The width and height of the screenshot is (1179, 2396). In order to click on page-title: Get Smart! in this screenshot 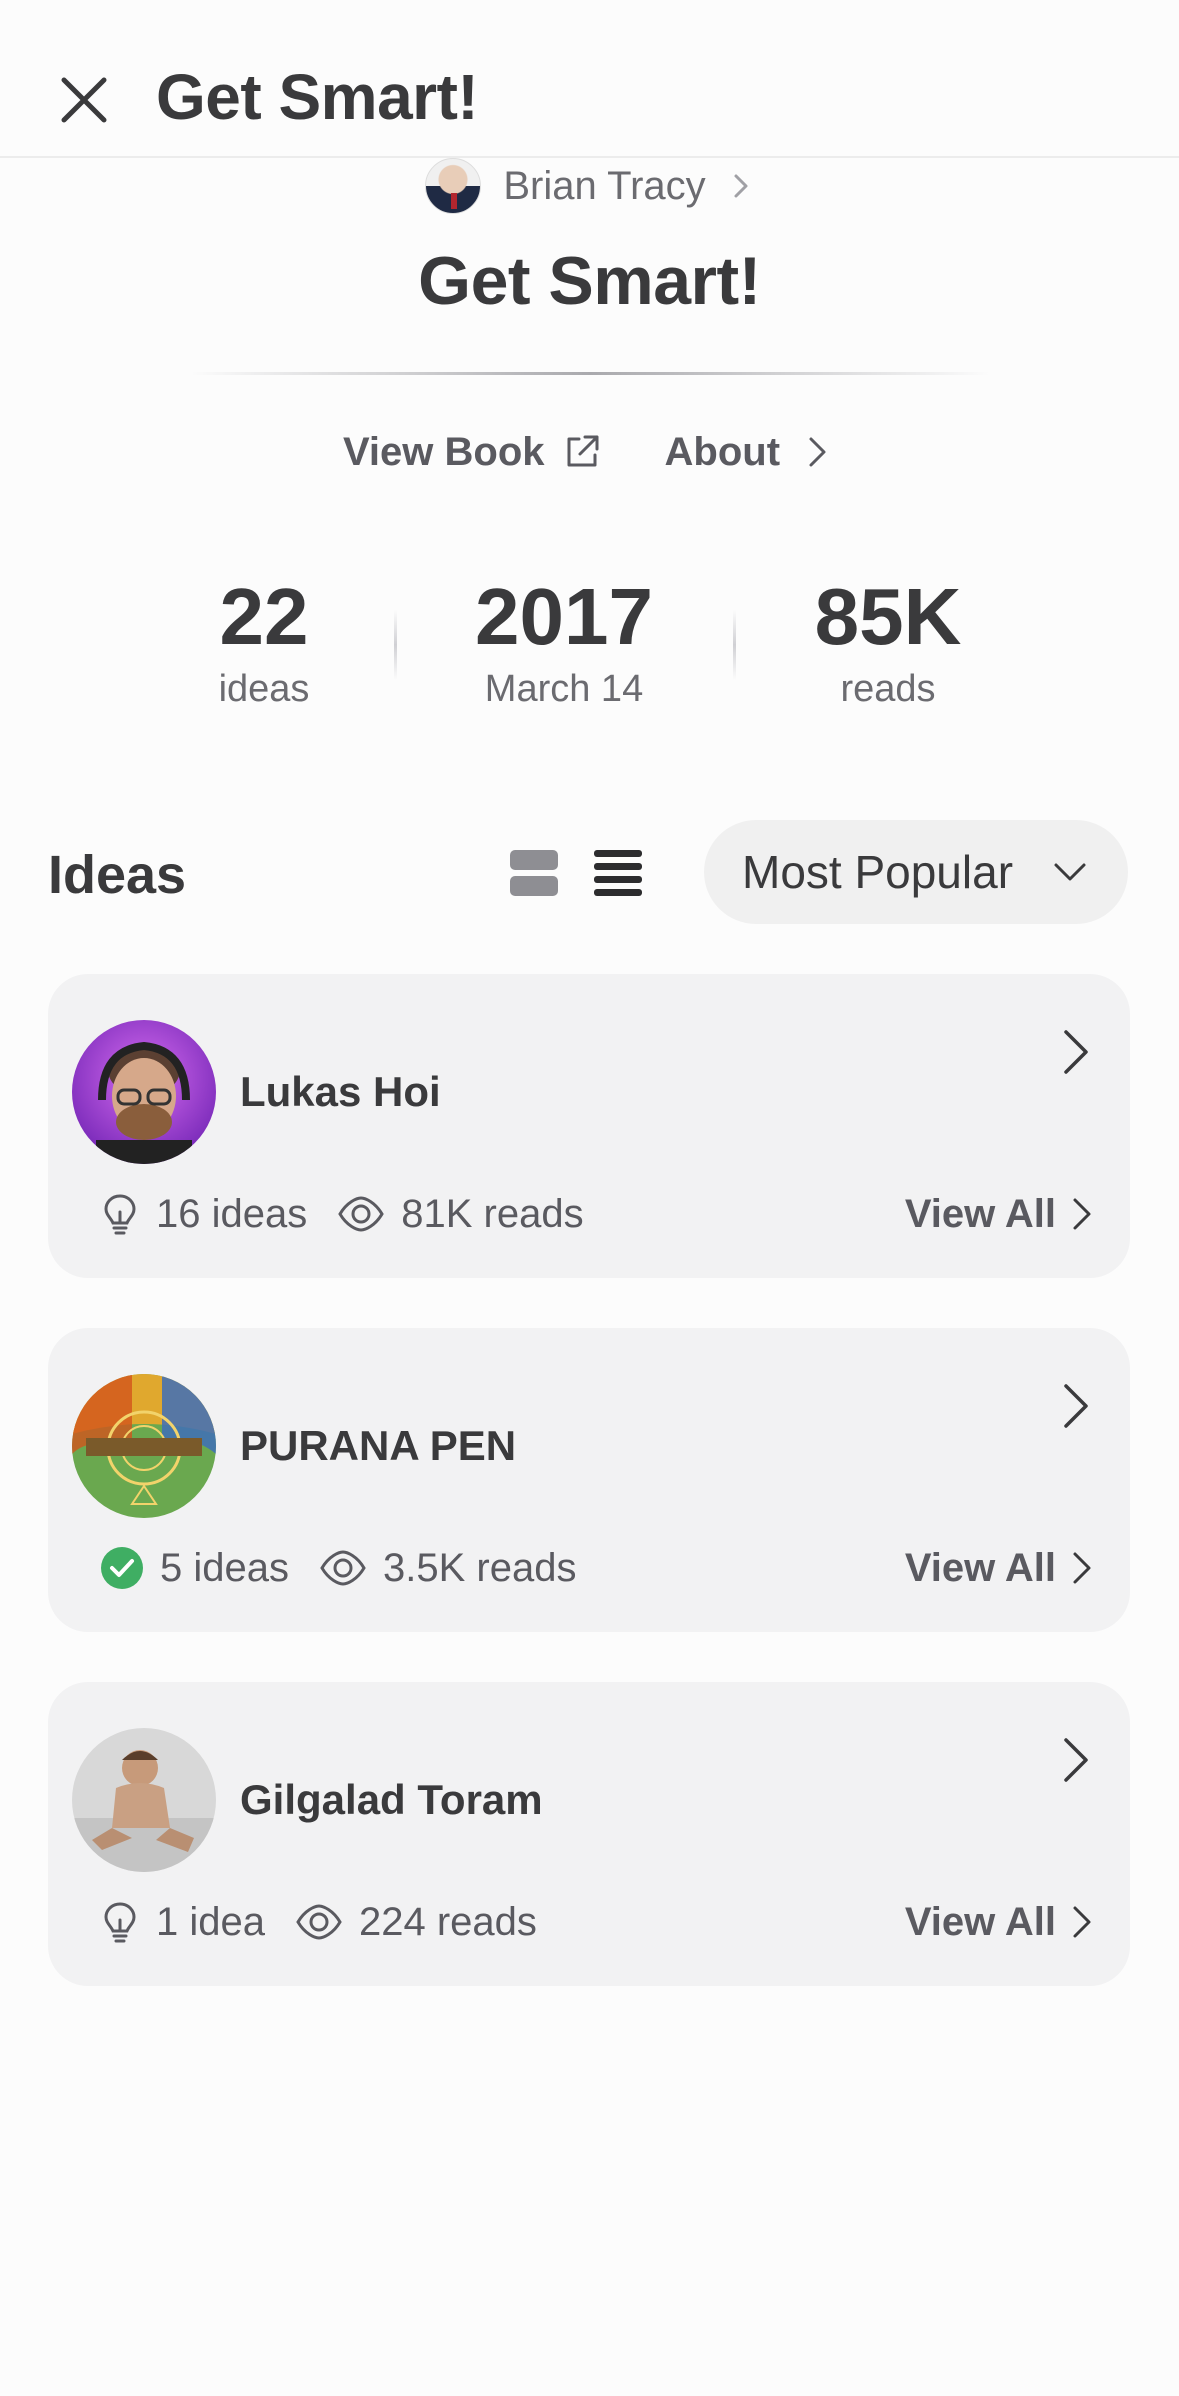, I will do `click(317, 97)`.